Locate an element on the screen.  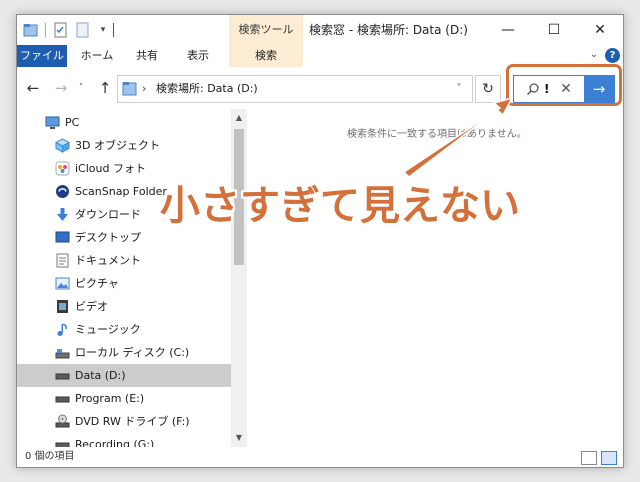
sidebar-item-label: Data (D:) is located at coordinates (100, 375).